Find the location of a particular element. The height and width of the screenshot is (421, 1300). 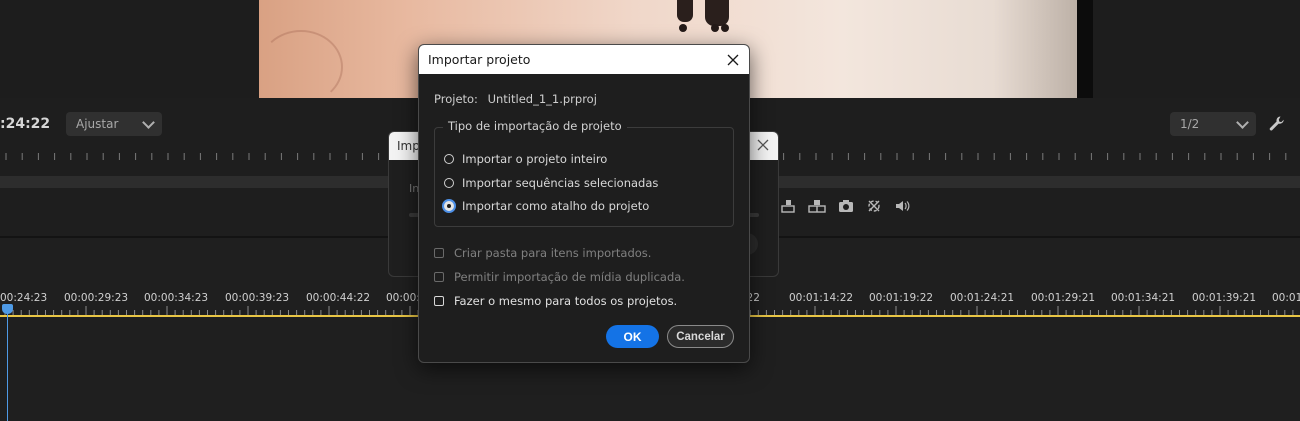

timeline-time-label: 00:00:29:23 is located at coordinates (96, 298).